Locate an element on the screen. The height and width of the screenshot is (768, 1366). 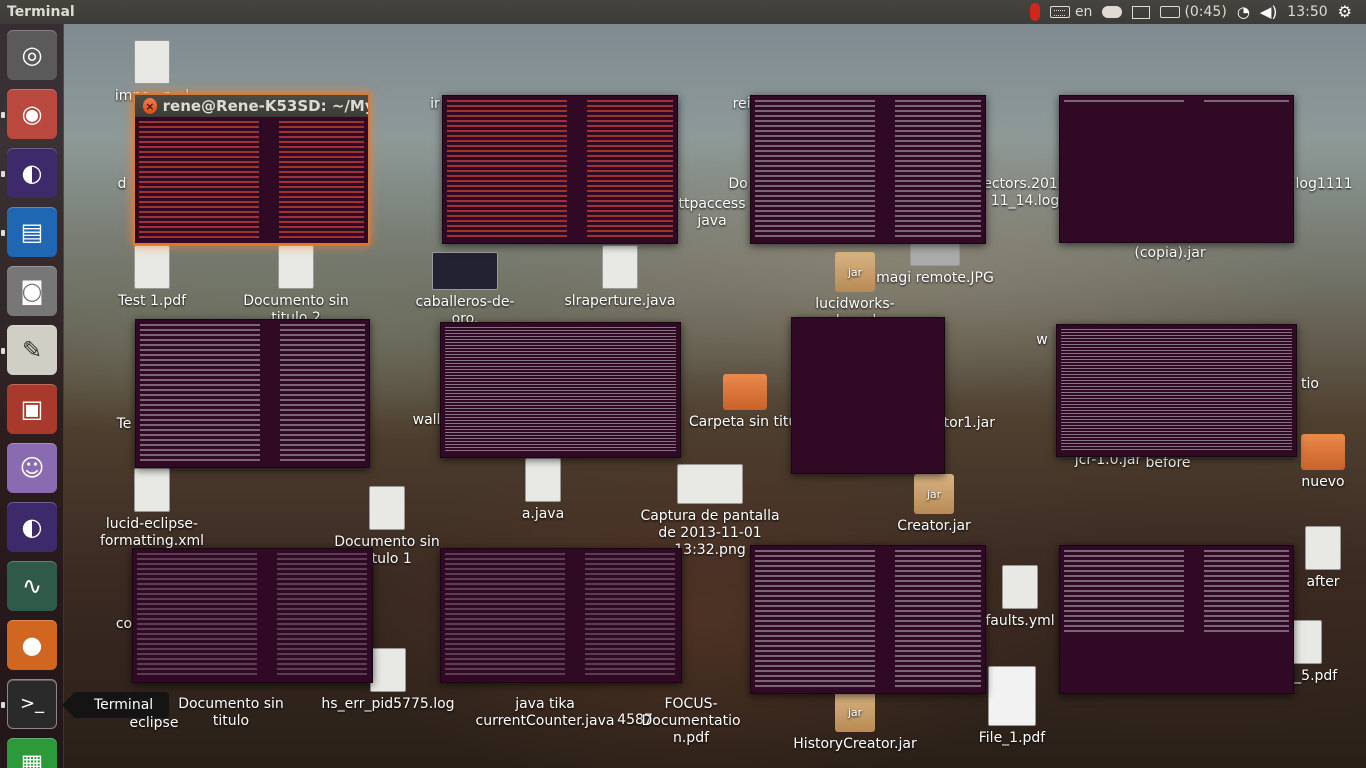
desktop-icon: a.java is located at coordinates (543, 490).